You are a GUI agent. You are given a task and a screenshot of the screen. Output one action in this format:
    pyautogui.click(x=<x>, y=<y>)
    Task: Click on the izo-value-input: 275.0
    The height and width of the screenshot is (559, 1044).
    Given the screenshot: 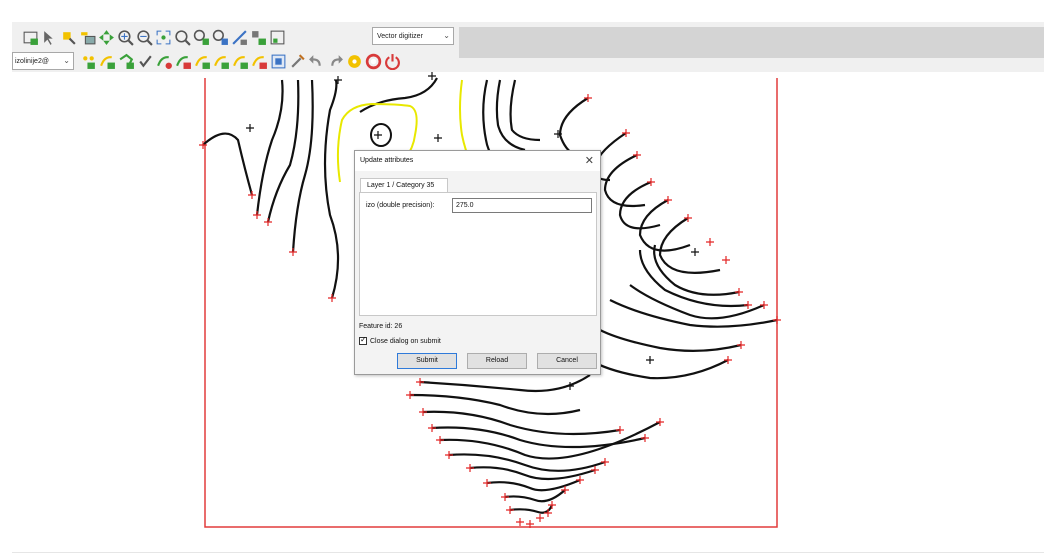 What is the action you would take?
    pyautogui.click(x=522, y=205)
    